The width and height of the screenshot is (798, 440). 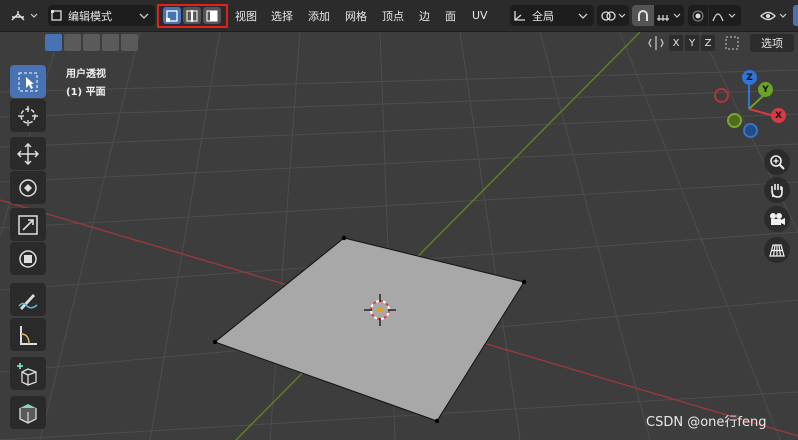 What do you see at coordinates (708, 43) in the screenshot?
I see `mirror-z-button: Z` at bounding box center [708, 43].